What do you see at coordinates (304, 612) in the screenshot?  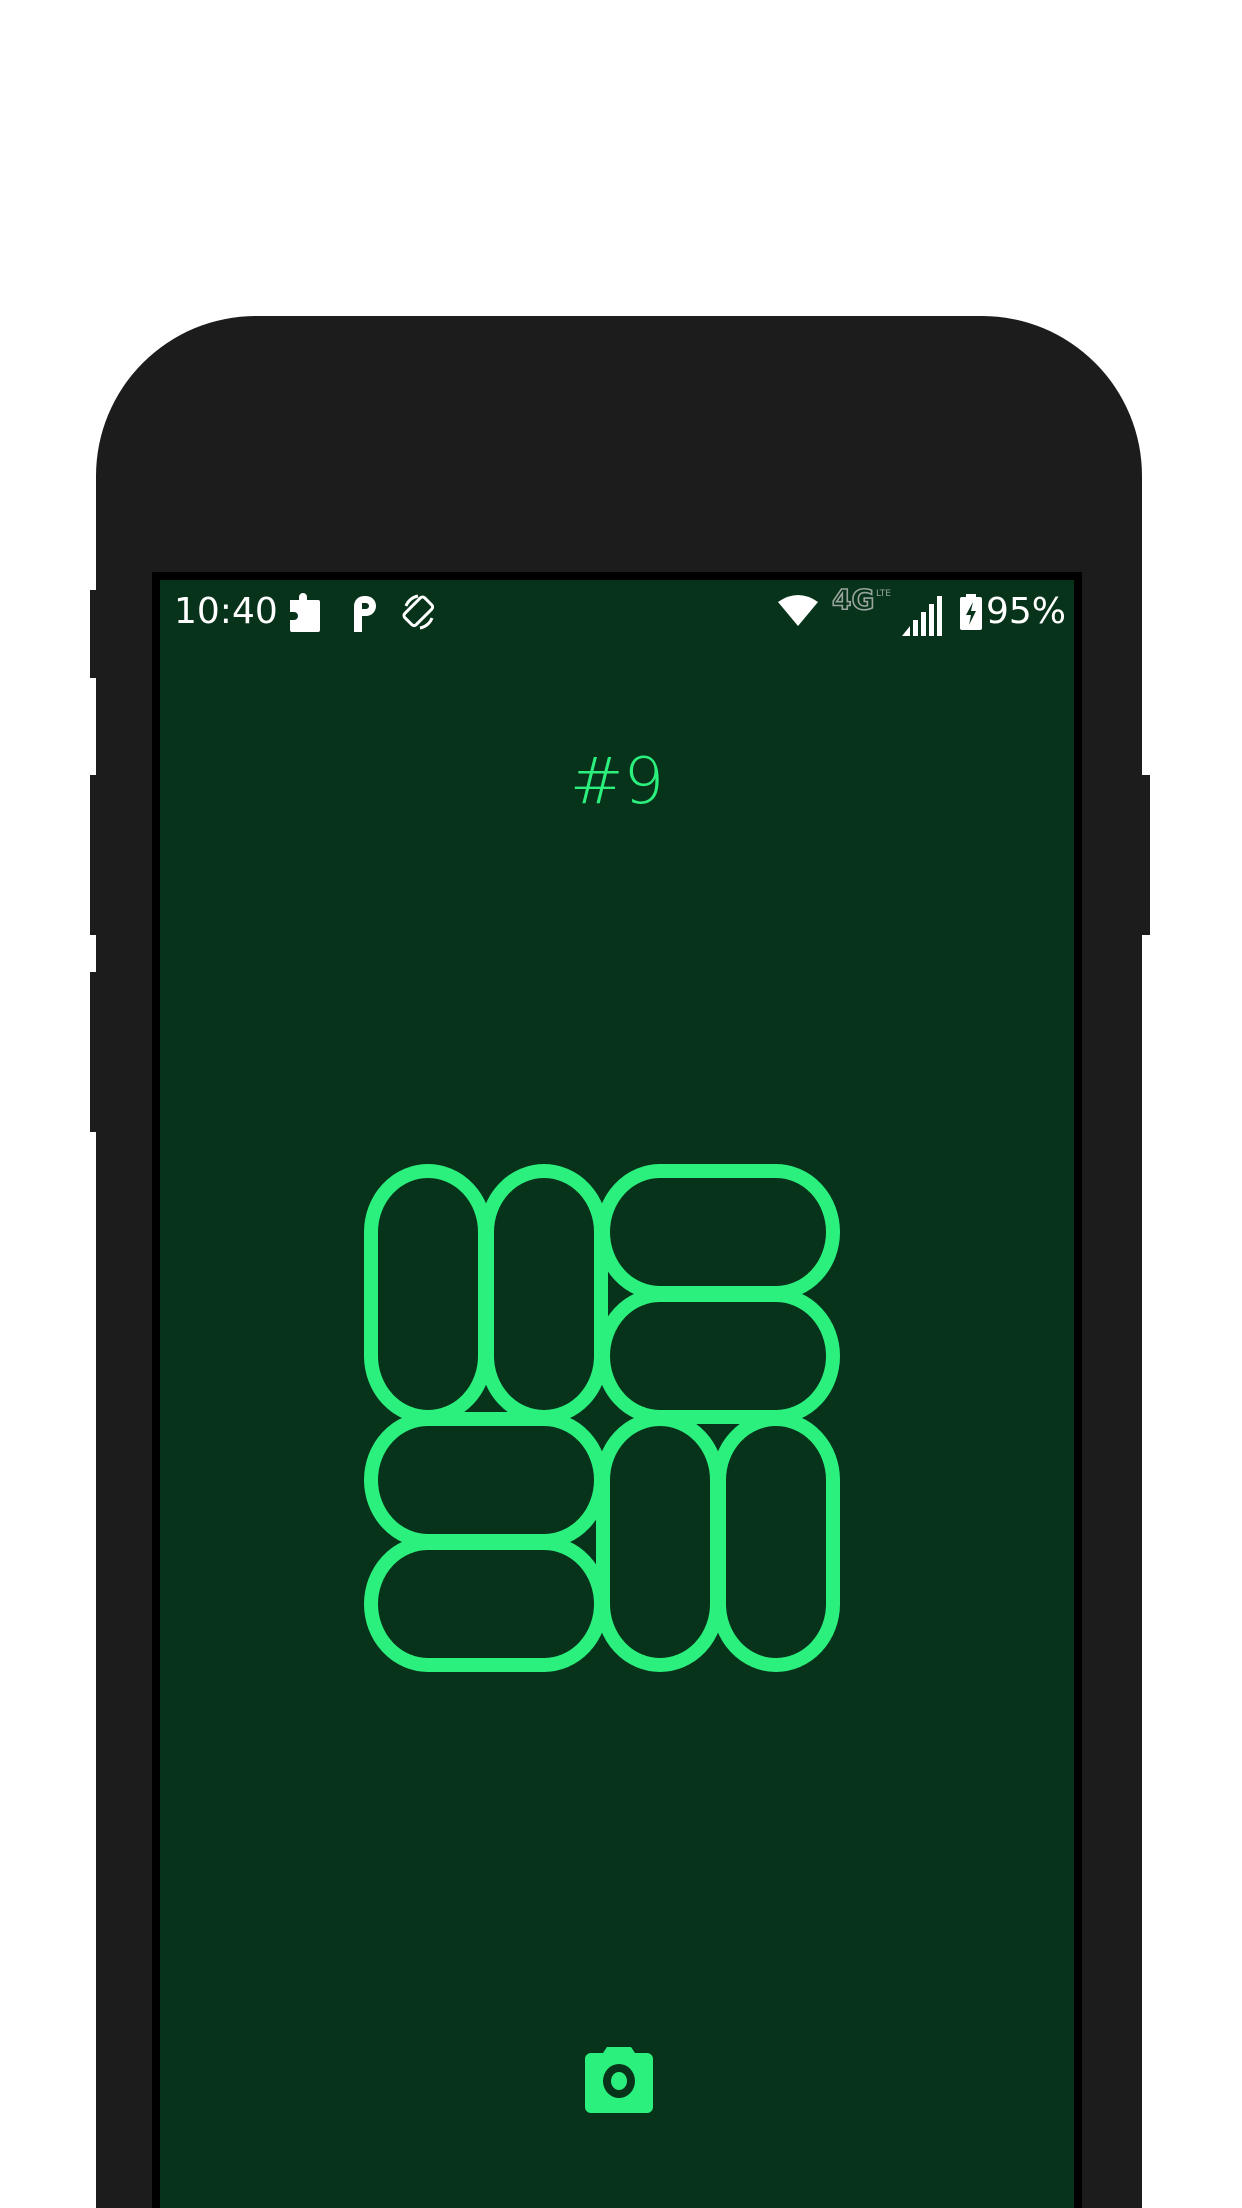 I see `puzzle-icon` at bounding box center [304, 612].